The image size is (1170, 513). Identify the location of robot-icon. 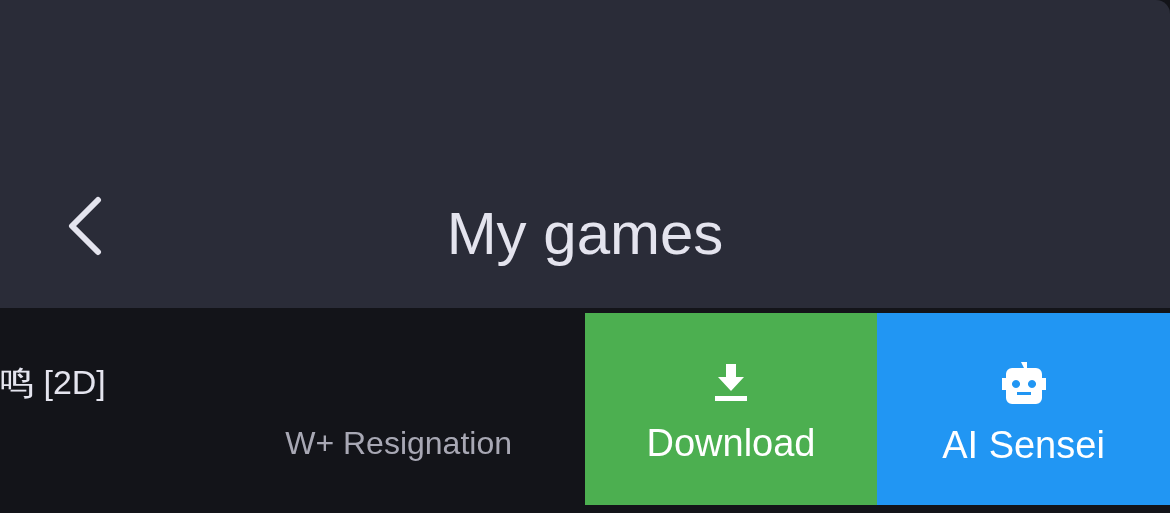
(1023, 383).